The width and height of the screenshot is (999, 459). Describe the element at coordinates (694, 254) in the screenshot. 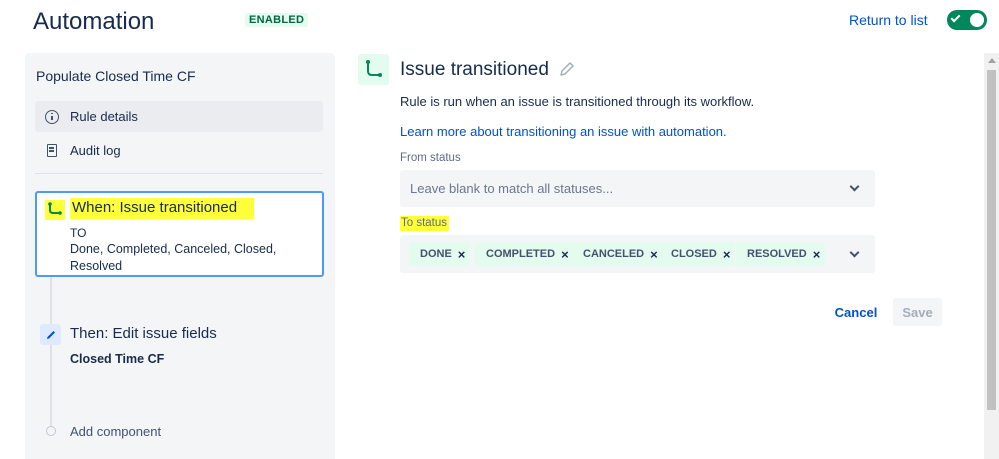

I see `tag-label: CLOSED` at that location.